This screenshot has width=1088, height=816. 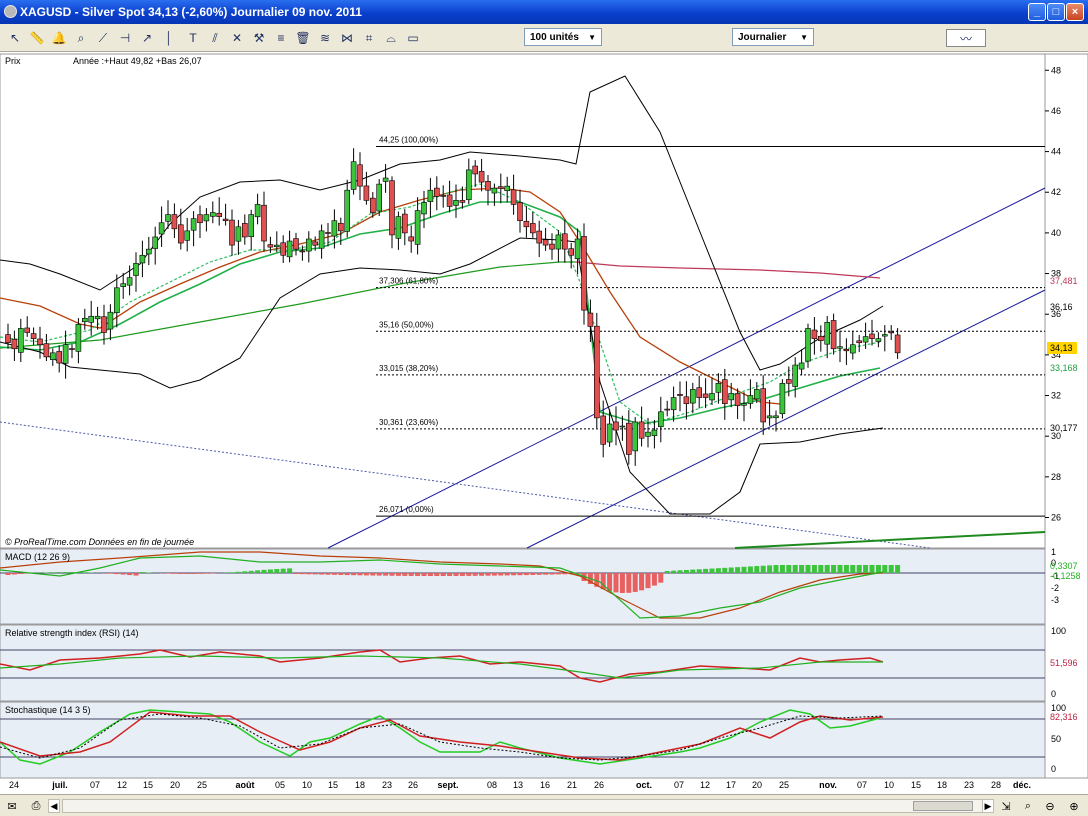 I want to click on fan-icon: ✕, so click(x=237, y=38).